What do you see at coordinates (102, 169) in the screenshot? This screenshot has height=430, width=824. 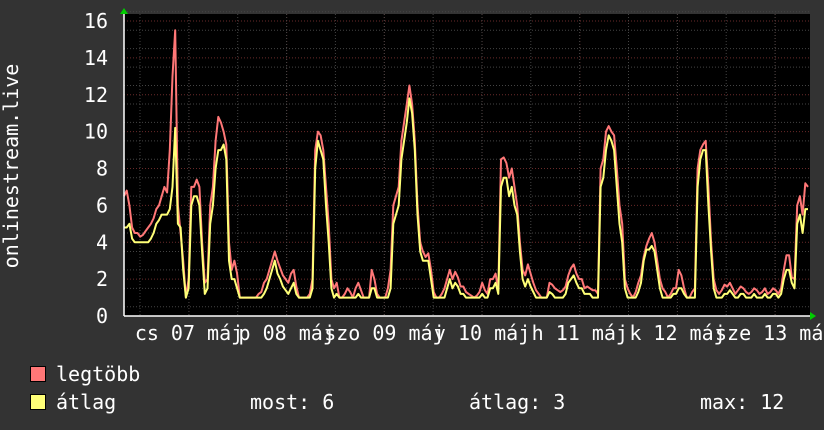 I see `y-tick-label: 8` at bounding box center [102, 169].